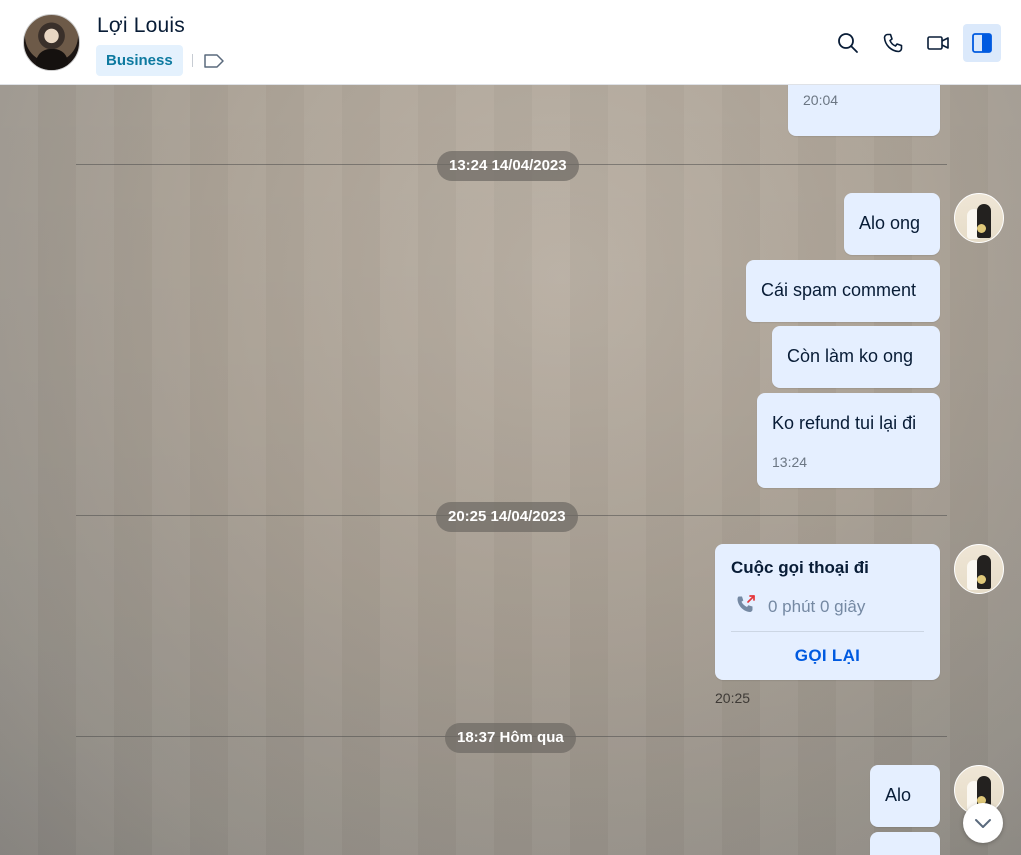 This screenshot has width=1021, height=855. I want to click on sidebar-toggle-icon, so click(982, 43).